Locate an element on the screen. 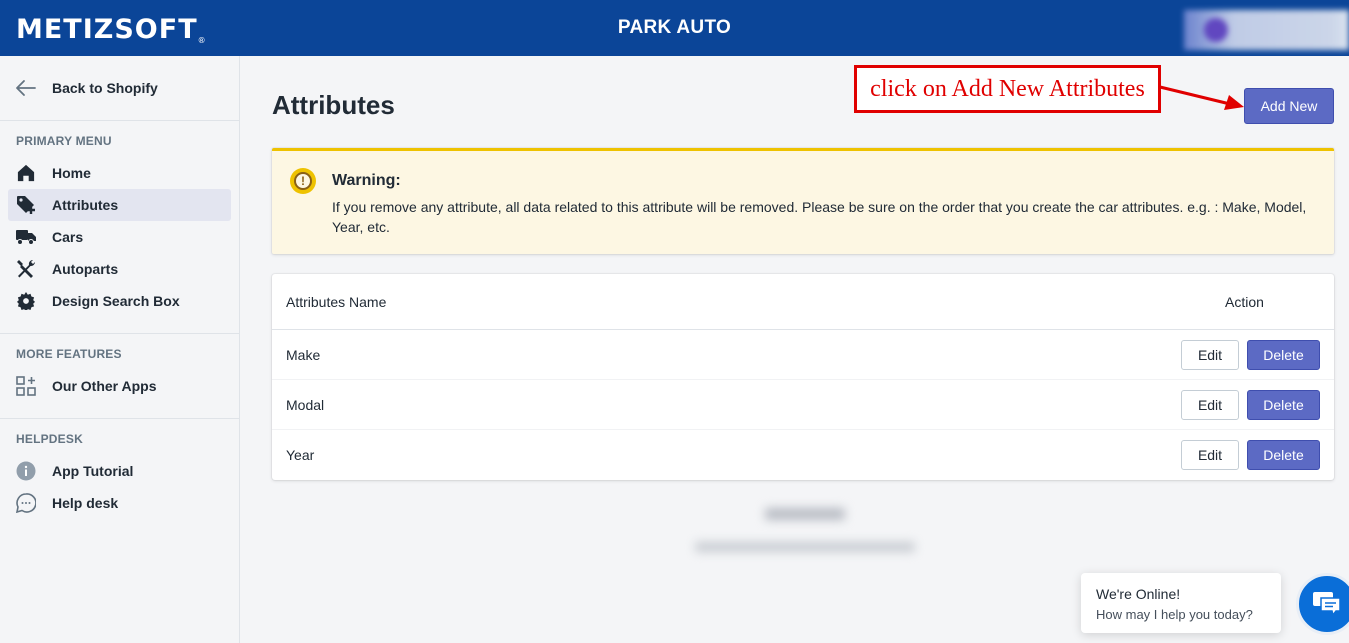 Image resolution: width=1349 pixels, height=643 pixels. add-new-button: Add New is located at coordinates (1289, 106).